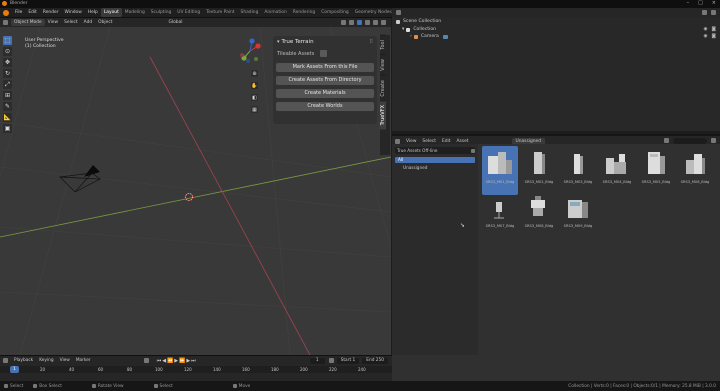  I want to click on rendered-shading-icon, so click(383, 22).